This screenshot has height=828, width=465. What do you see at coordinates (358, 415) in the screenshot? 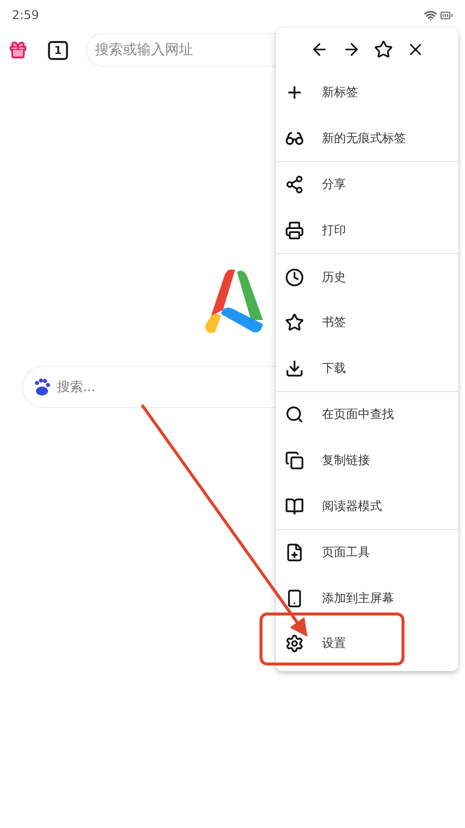
I see `menu-item: 在页面中查找` at bounding box center [358, 415].